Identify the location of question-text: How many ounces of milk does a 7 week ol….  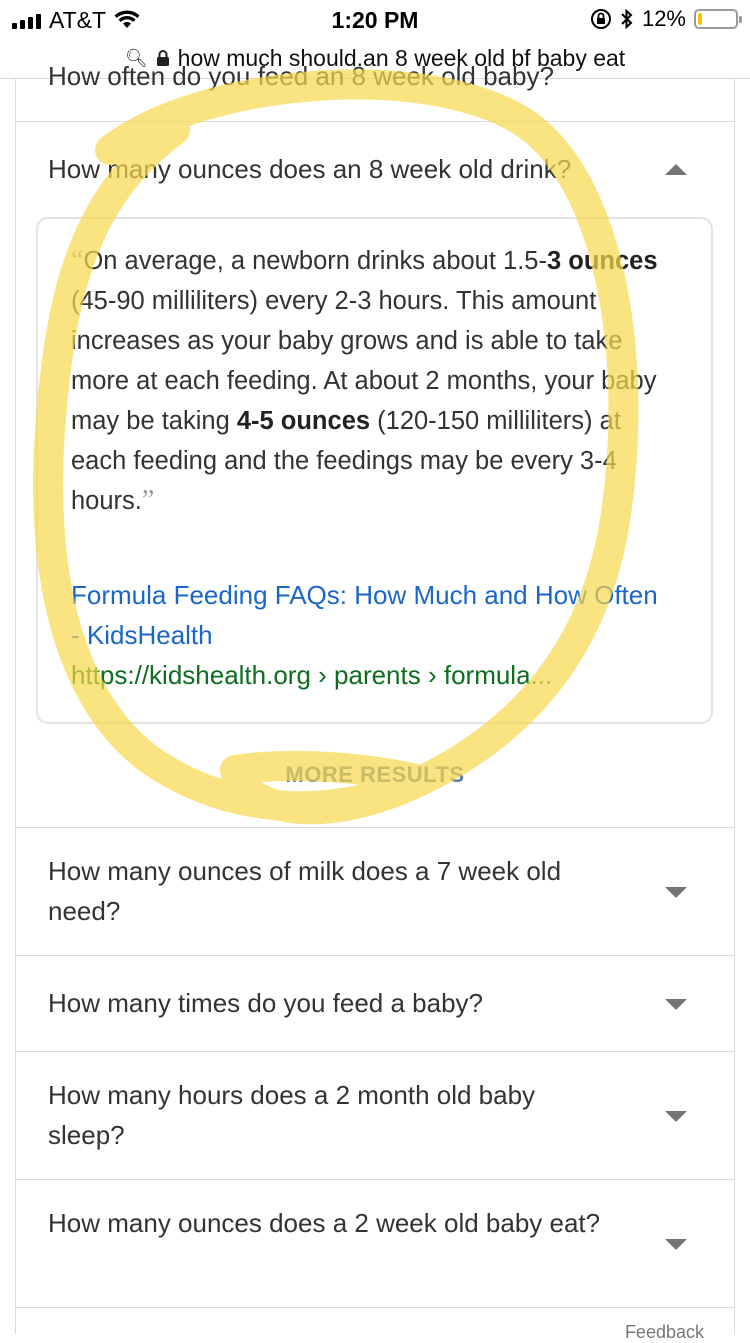
(328, 891).